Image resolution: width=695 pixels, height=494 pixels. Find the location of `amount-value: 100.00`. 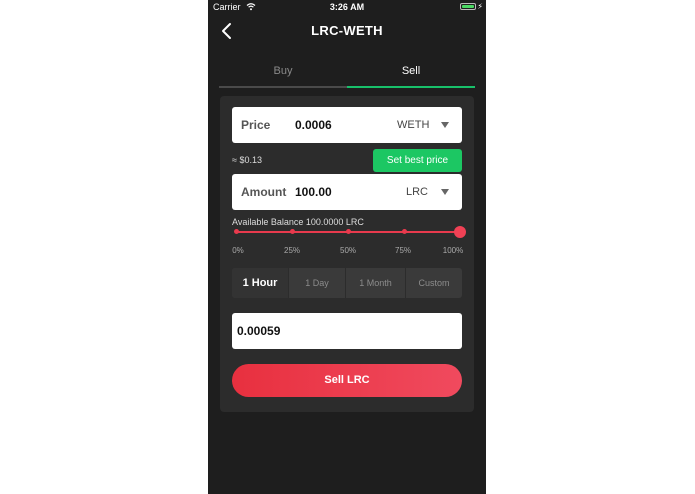

amount-value: 100.00 is located at coordinates (313, 192).